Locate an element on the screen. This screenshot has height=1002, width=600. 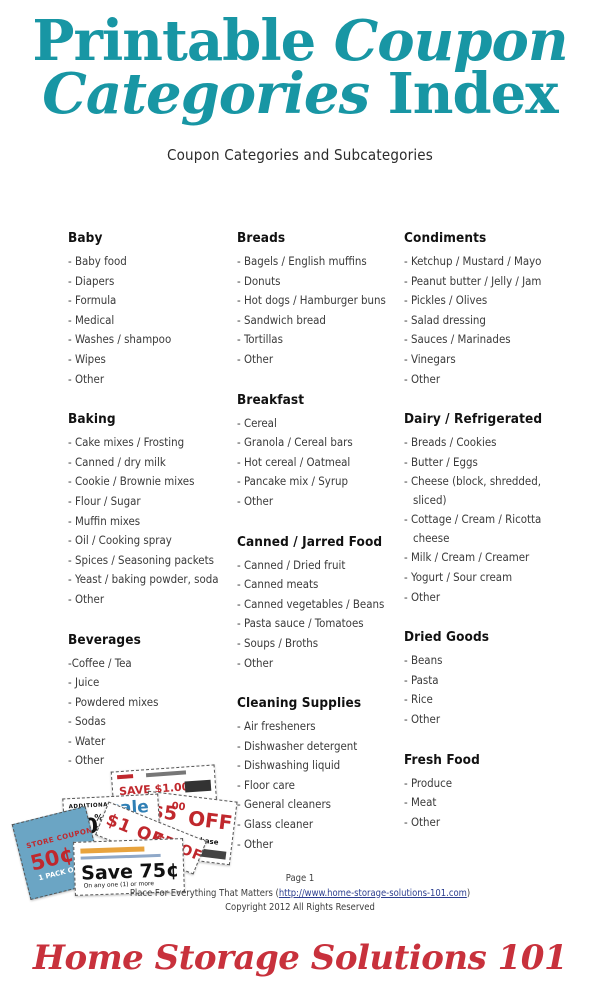
list-item: - Cookie / Brownie mixes is located at coordinates (131, 481).